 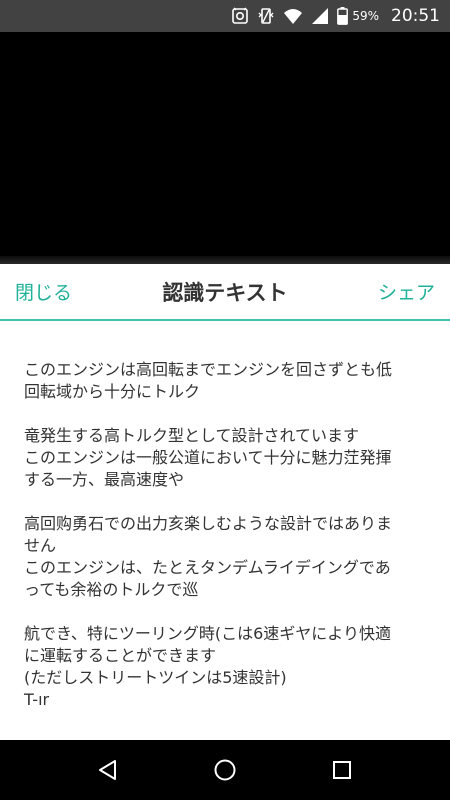 What do you see at coordinates (365, 16) in the screenshot?
I see `battery-percent: 59%` at bounding box center [365, 16].